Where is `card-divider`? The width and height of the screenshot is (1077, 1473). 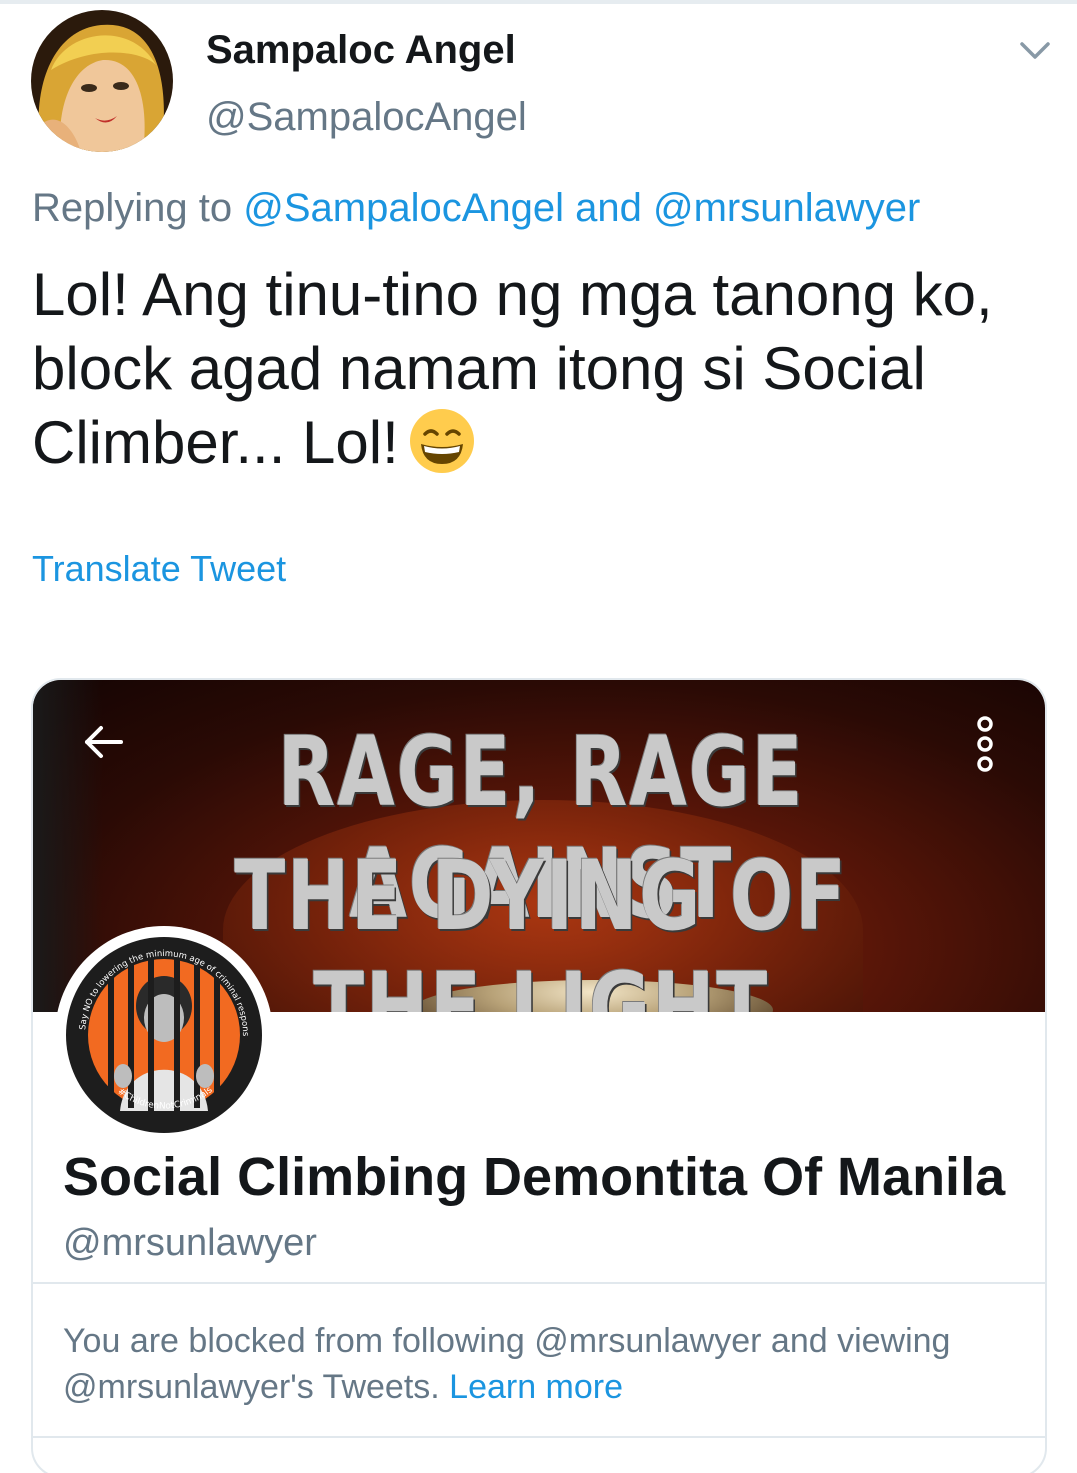 card-divider is located at coordinates (539, 1283).